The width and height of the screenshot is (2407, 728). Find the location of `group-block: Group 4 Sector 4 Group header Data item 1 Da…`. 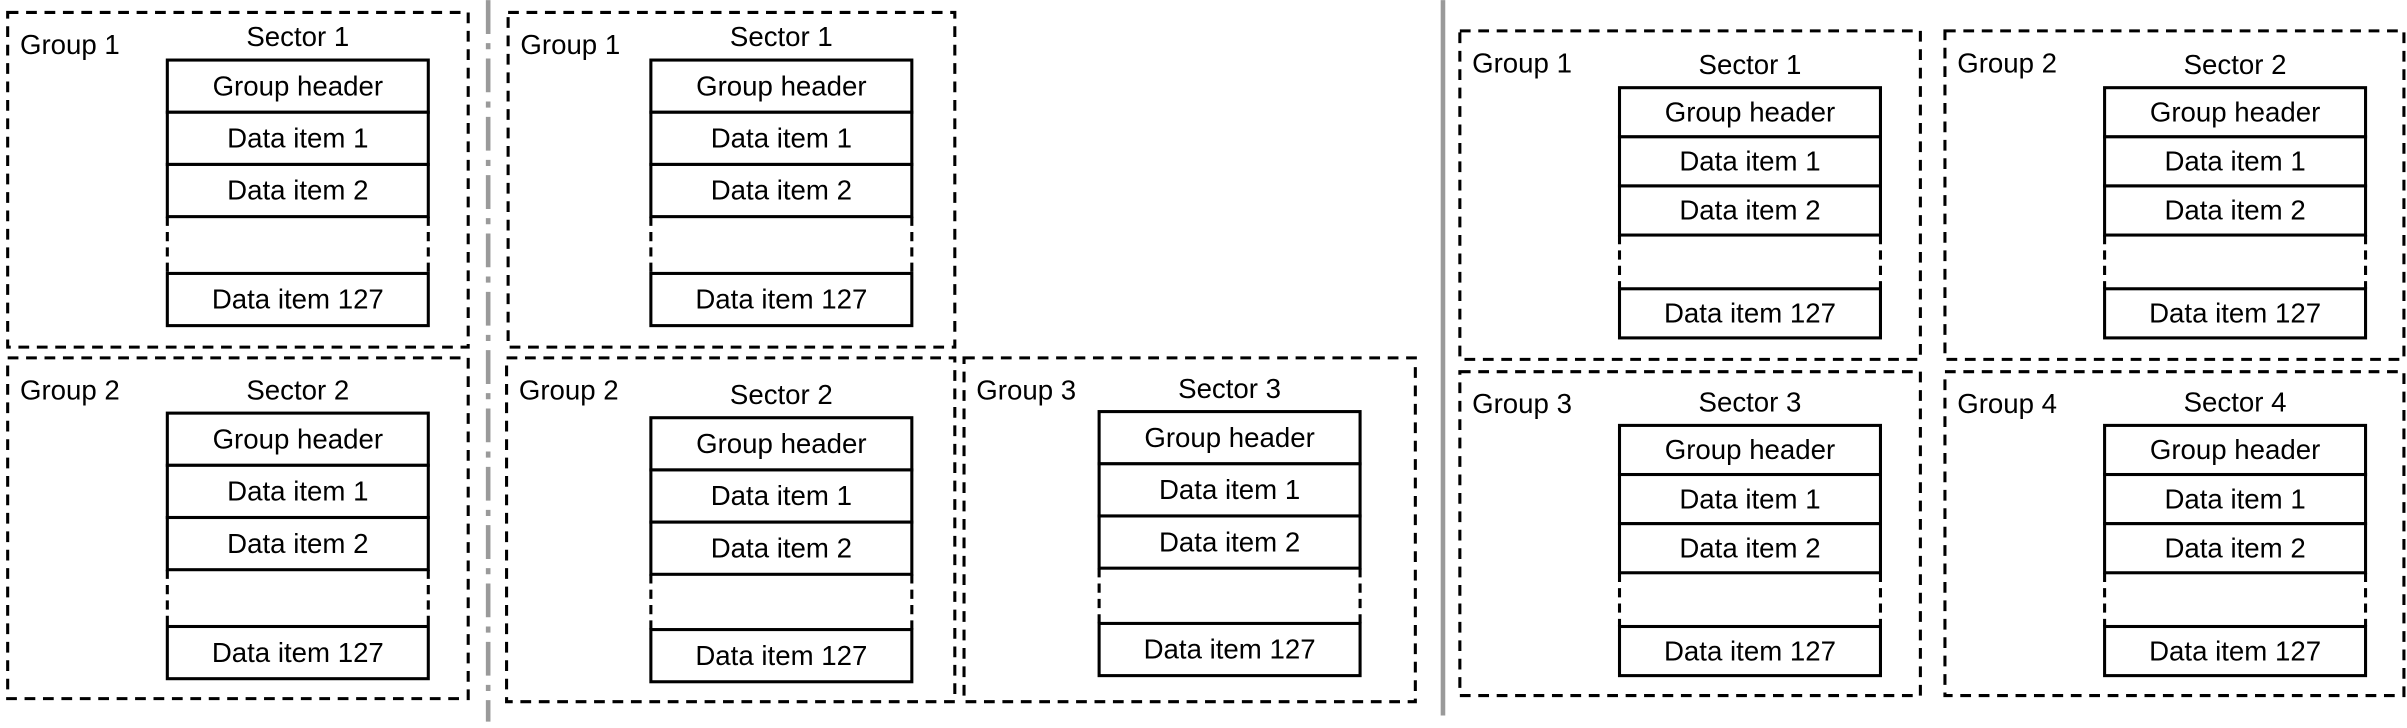

group-block: Group 4 Sector 4 Group header Data item 1 Da… is located at coordinates (2174, 534).